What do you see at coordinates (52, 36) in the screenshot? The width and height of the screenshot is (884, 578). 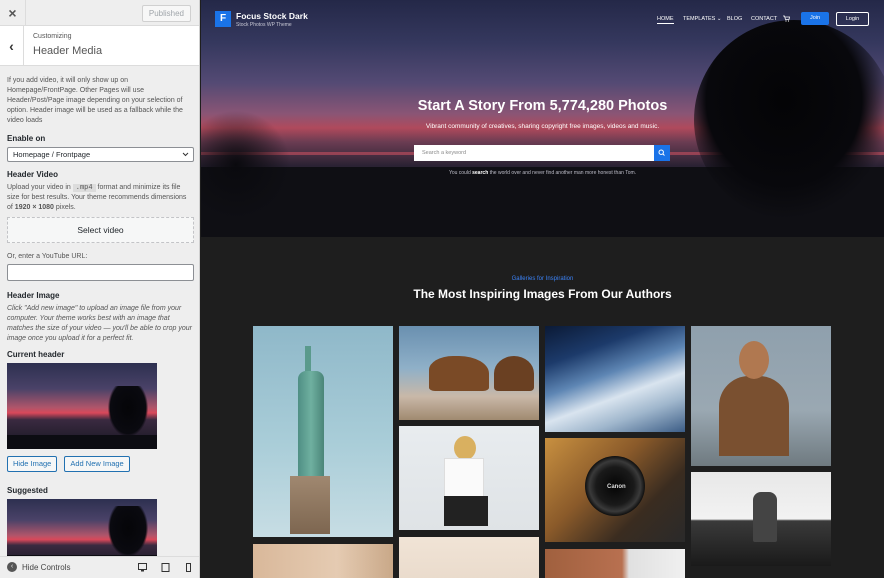 I see `customizing-label: Customizing` at bounding box center [52, 36].